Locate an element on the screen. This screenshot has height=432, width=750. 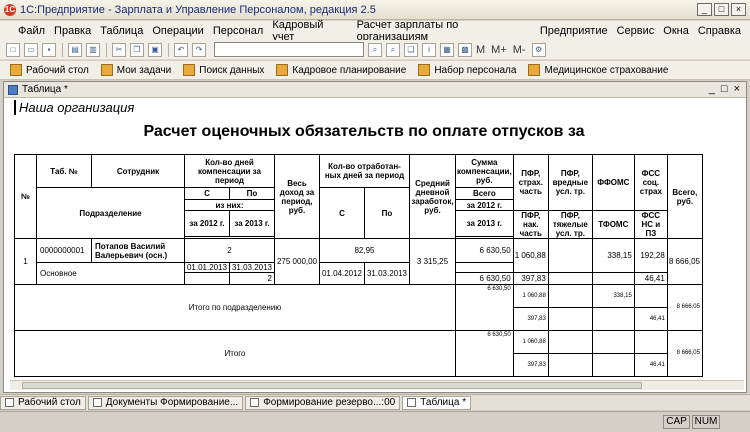
row-num: 1 is located at coordinates (25, 261).